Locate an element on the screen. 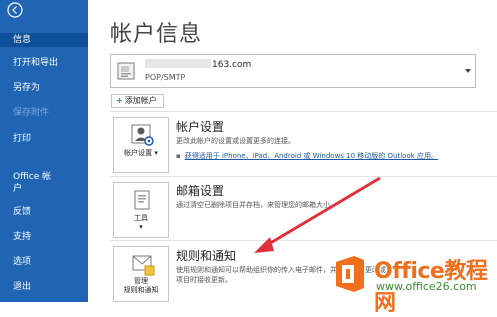 The image size is (497, 317). account-settings-icon is located at coordinates (142, 135).